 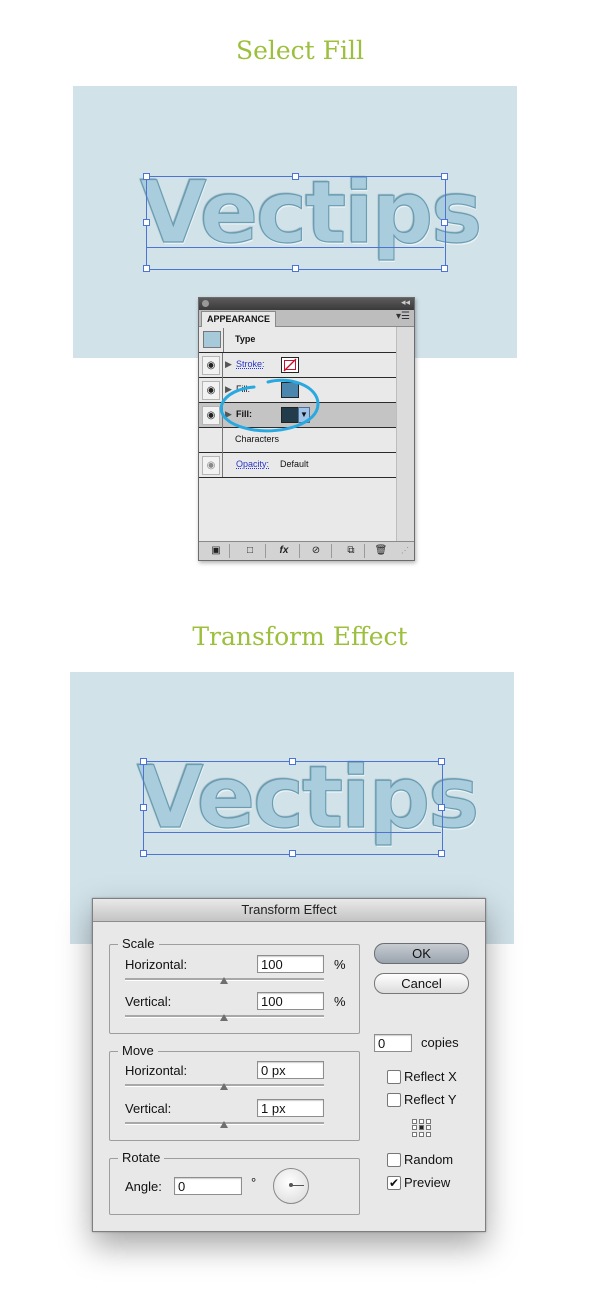 I want to click on section-title-transform-effect: Transform Effect, so click(x=300, y=636).